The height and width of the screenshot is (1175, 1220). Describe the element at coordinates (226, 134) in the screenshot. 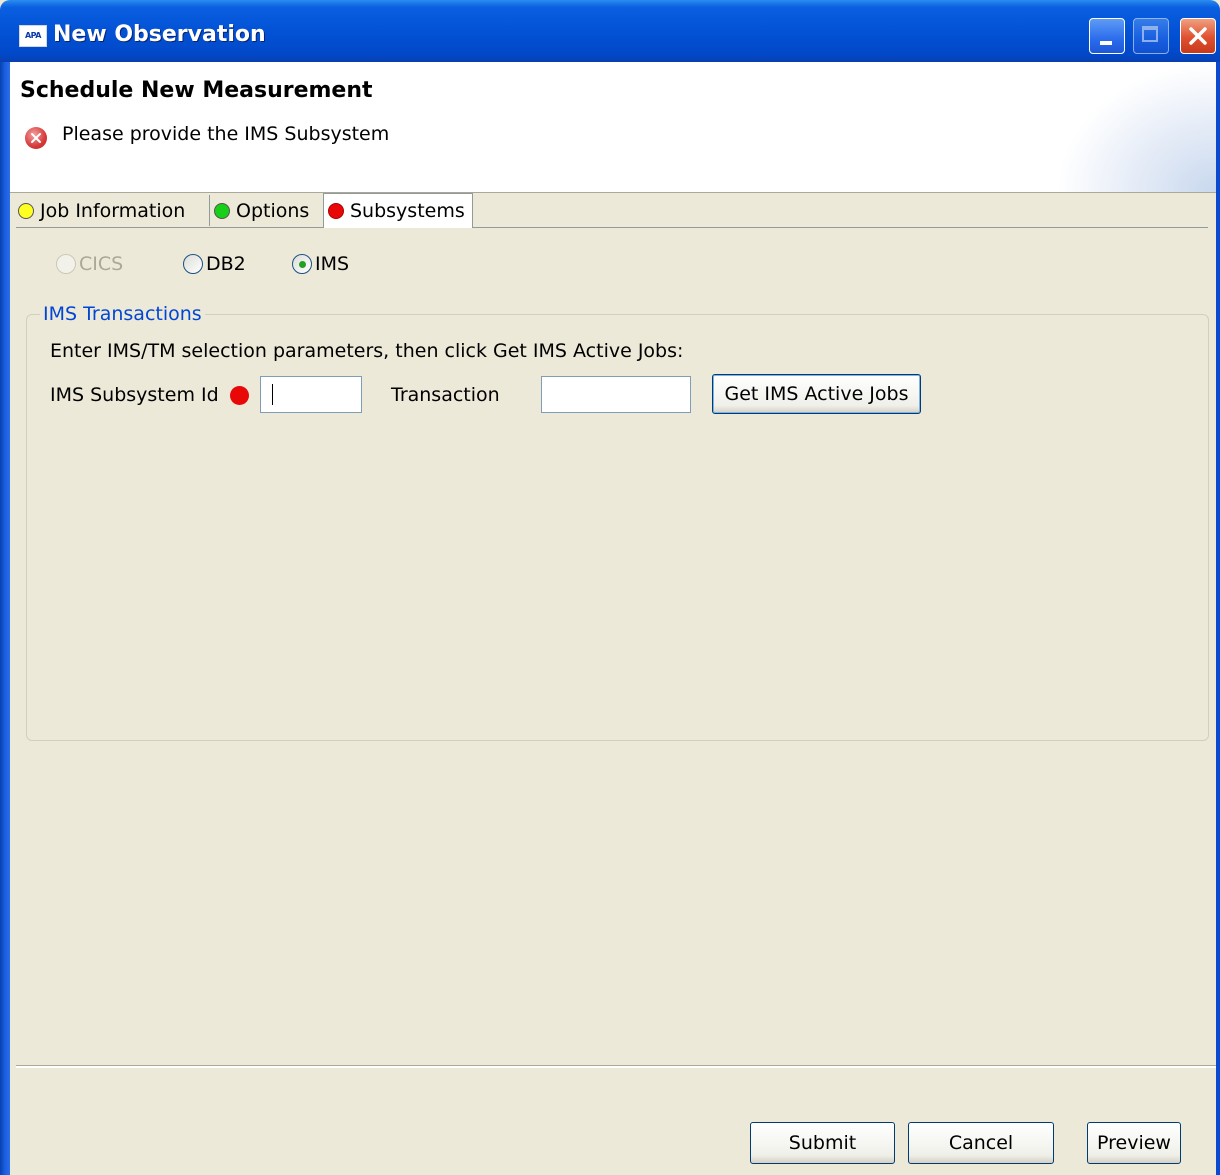

I see `error-message: Please provide the IMS Subsystem` at that location.